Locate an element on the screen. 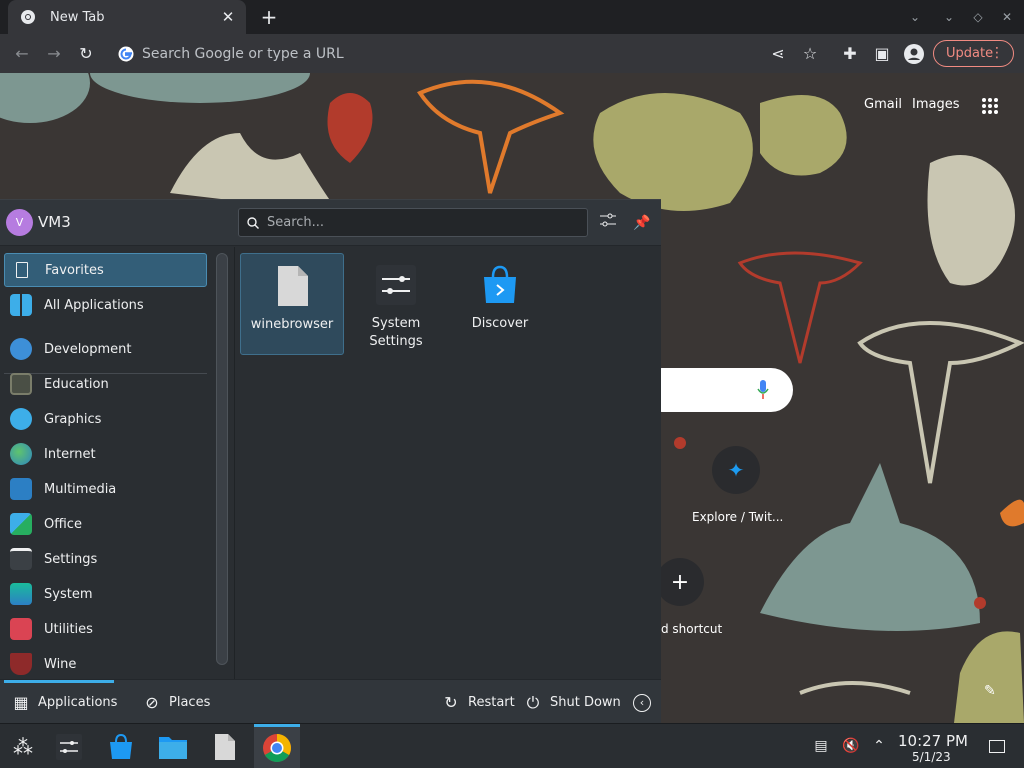 The height and width of the screenshot is (768, 1024). category-development: Development is located at coordinates (105, 349).